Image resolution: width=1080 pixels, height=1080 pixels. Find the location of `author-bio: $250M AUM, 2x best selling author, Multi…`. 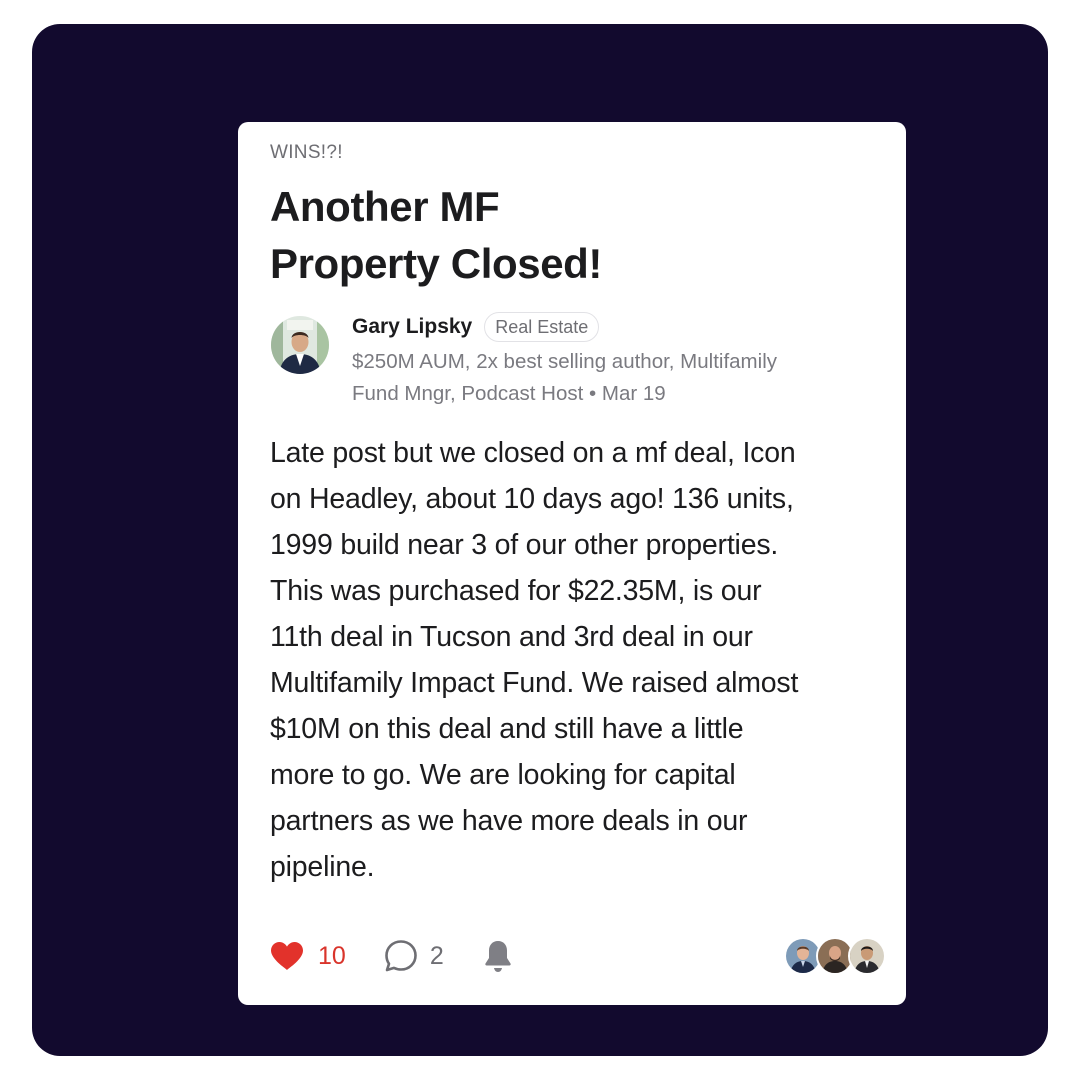

author-bio: $250M AUM, 2x best selling author, Multi… is located at coordinates (617, 378).